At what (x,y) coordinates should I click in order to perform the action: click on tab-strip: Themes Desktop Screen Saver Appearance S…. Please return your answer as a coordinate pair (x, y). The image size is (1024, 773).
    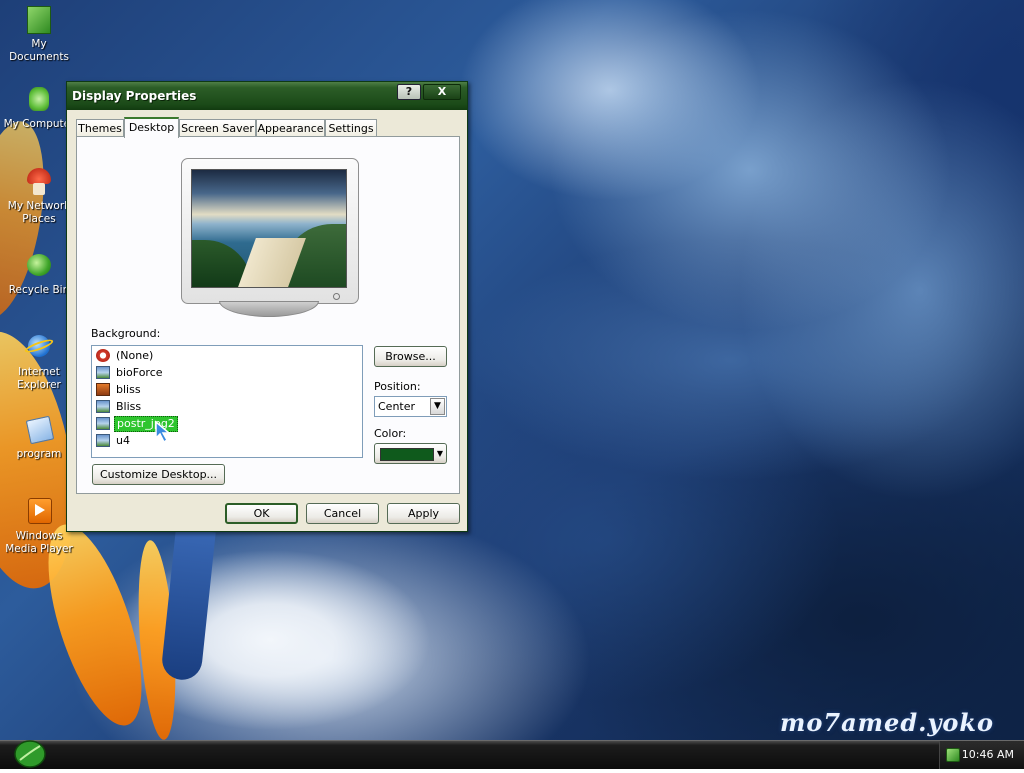
    Looking at the image, I should click on (268, 127).